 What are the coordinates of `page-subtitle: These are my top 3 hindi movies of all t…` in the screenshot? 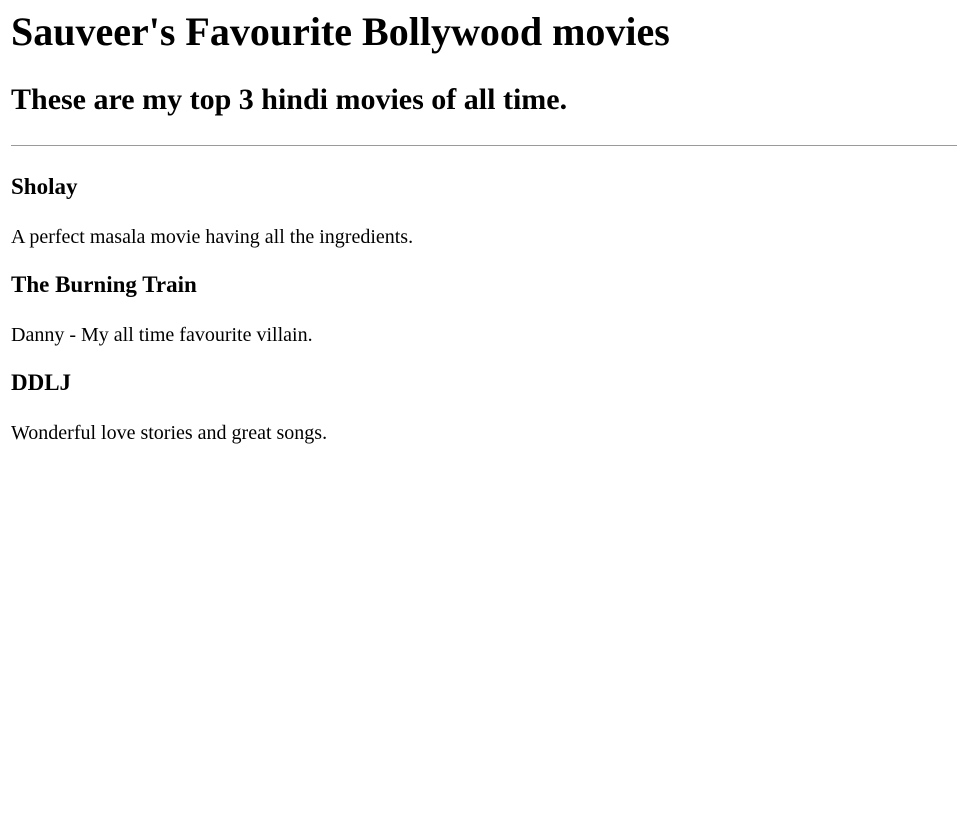 It's located at (289, 99).